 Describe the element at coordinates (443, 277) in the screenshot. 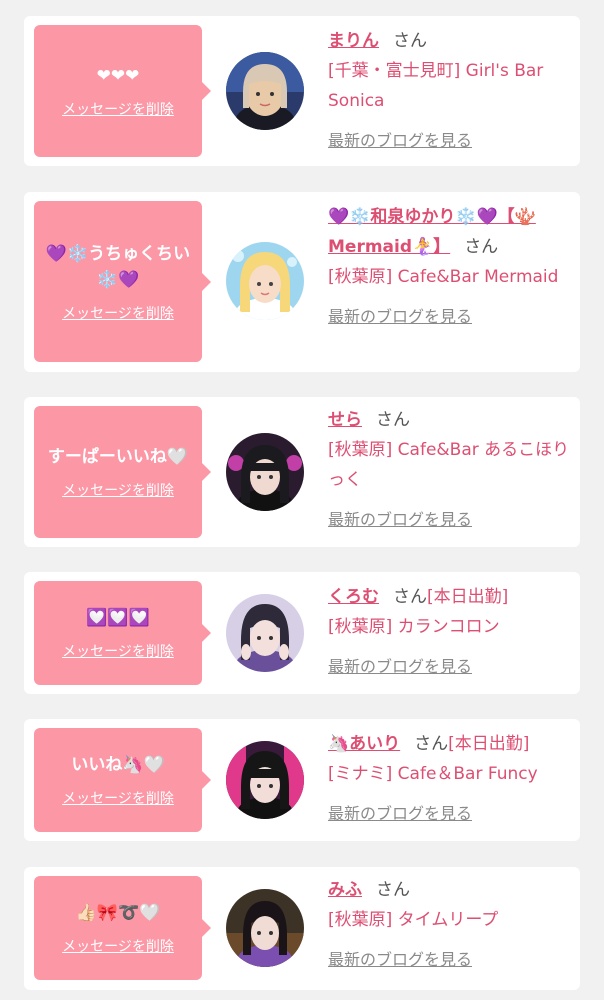

I see `shop-name: [秋葉原] Cafe&Bar Mermaid` at that location.